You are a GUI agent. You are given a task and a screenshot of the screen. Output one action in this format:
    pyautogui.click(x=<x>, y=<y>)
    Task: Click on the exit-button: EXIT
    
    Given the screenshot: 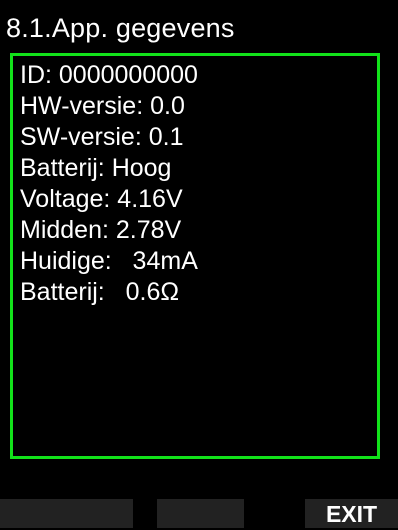 What is the action you would take?
    pyautogui.click(x=351, y=513)
    